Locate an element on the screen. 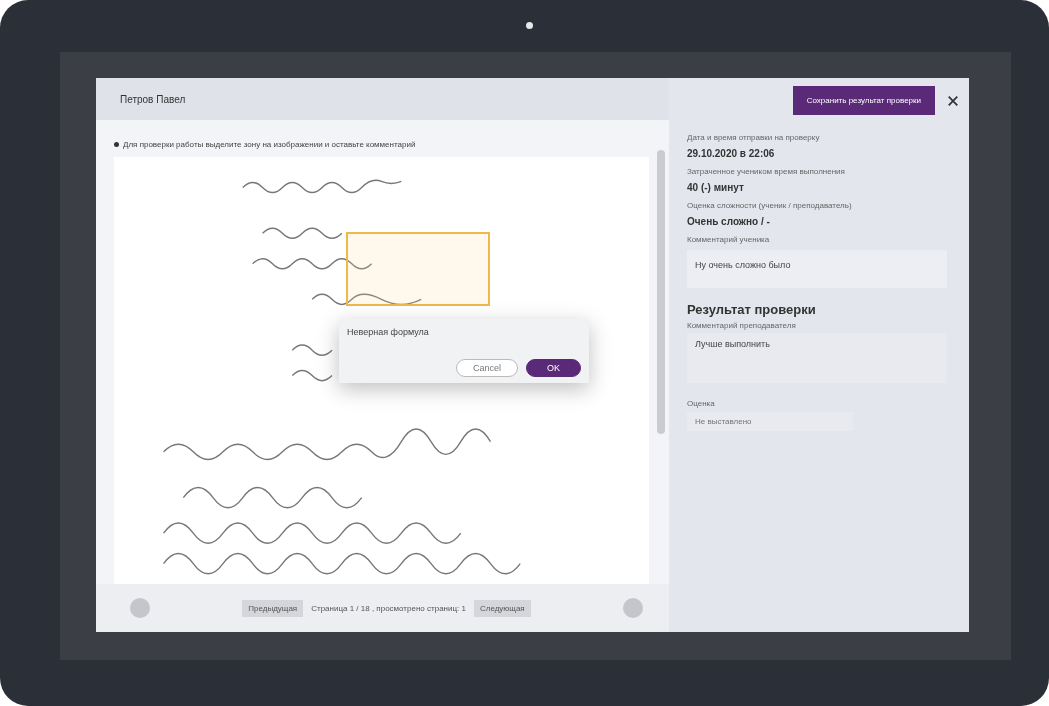 Image resolution: width=1049 pixels, height=706 pixels. teacher-comment-field: Лучше выполнить is located at coordinates (817, 358).